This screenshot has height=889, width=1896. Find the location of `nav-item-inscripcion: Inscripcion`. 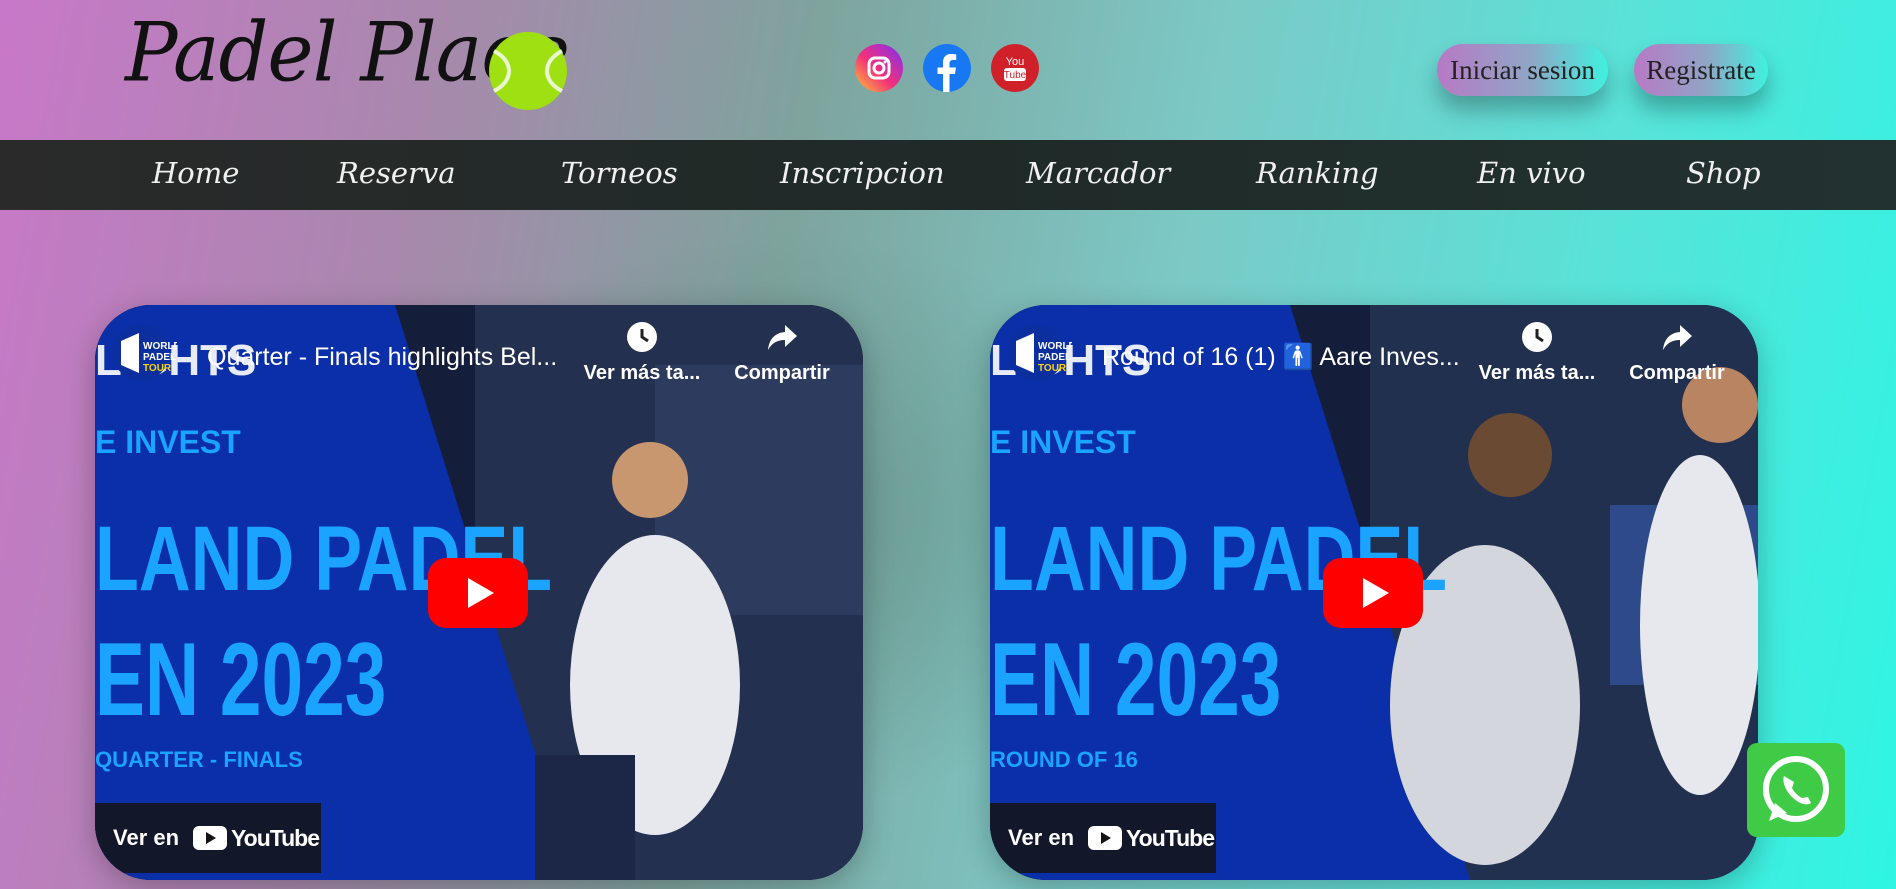

nav-item-inscripcion: Inscripcion is located at coordinates (862, 173).